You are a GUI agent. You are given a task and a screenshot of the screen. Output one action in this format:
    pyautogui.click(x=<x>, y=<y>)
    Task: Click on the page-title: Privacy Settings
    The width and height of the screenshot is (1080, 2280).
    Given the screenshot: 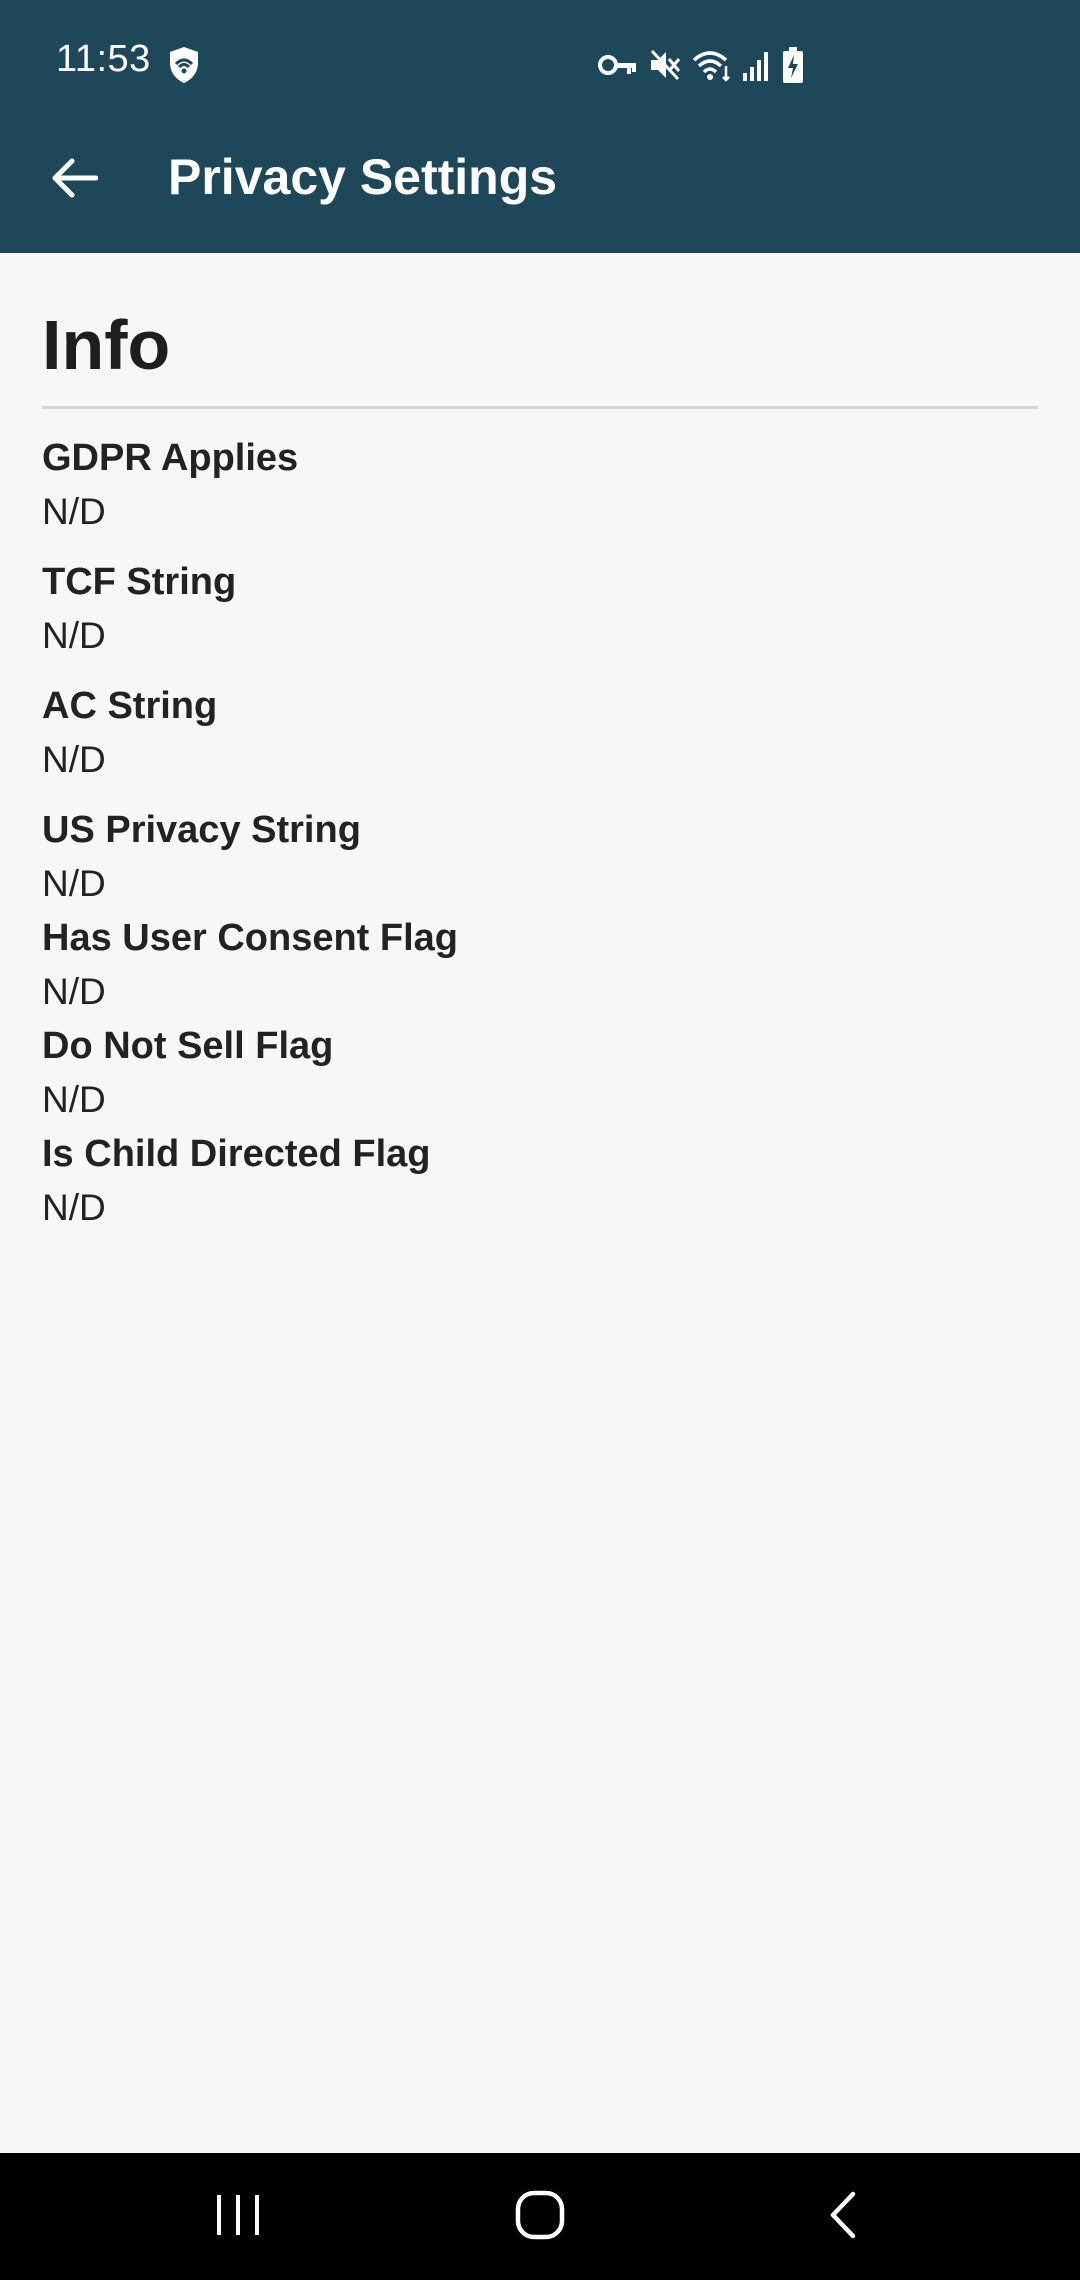 What is the action you would take?
    pyautogui.click(x=363, y=177)
    